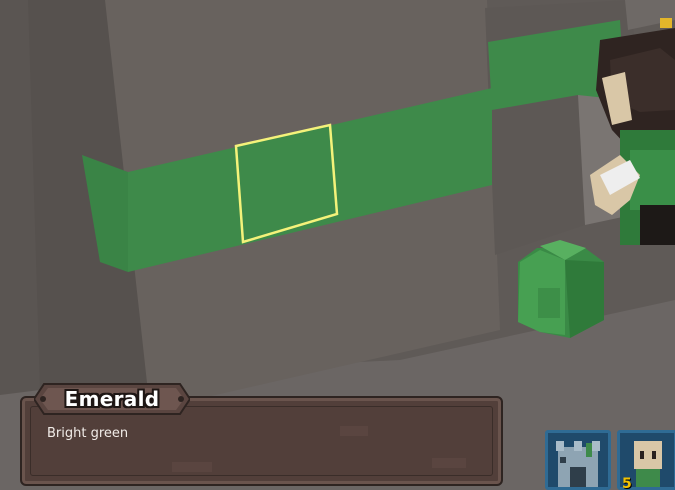  I want to click on item-description: Bright green, so click(88, 433).